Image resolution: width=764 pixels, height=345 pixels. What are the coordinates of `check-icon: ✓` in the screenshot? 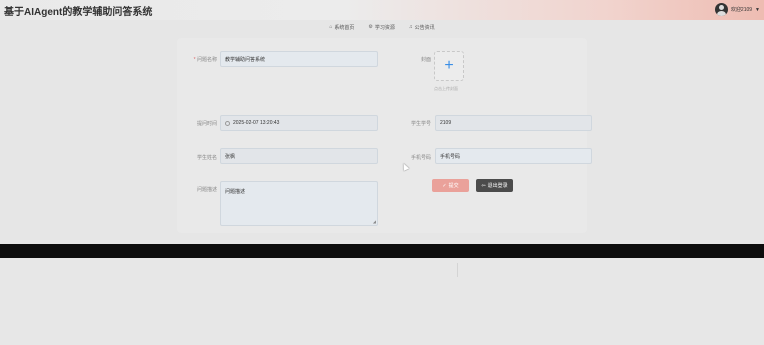 It's located at (444, 185).